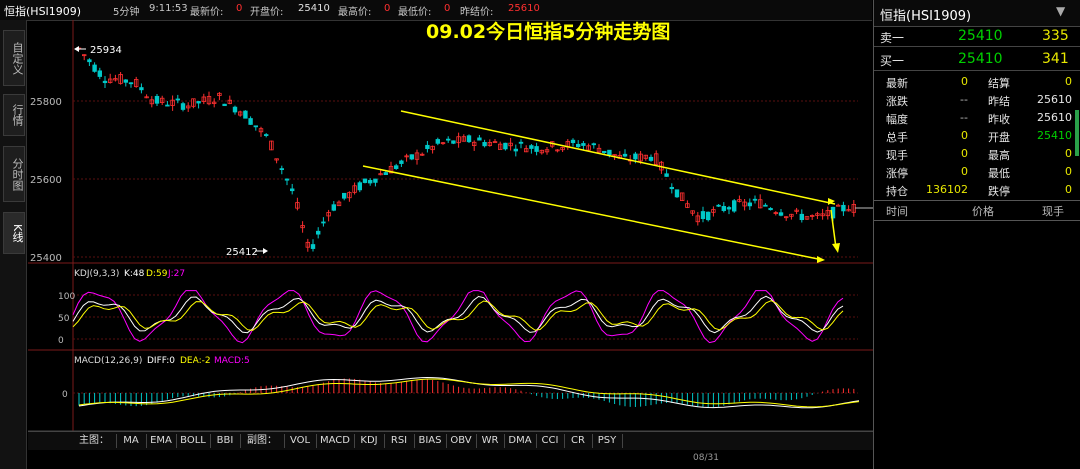 The width and height of the screenshot is (1080, 469). I want to click on stat-row: 最新 0 结算 0, so click(974, 82).